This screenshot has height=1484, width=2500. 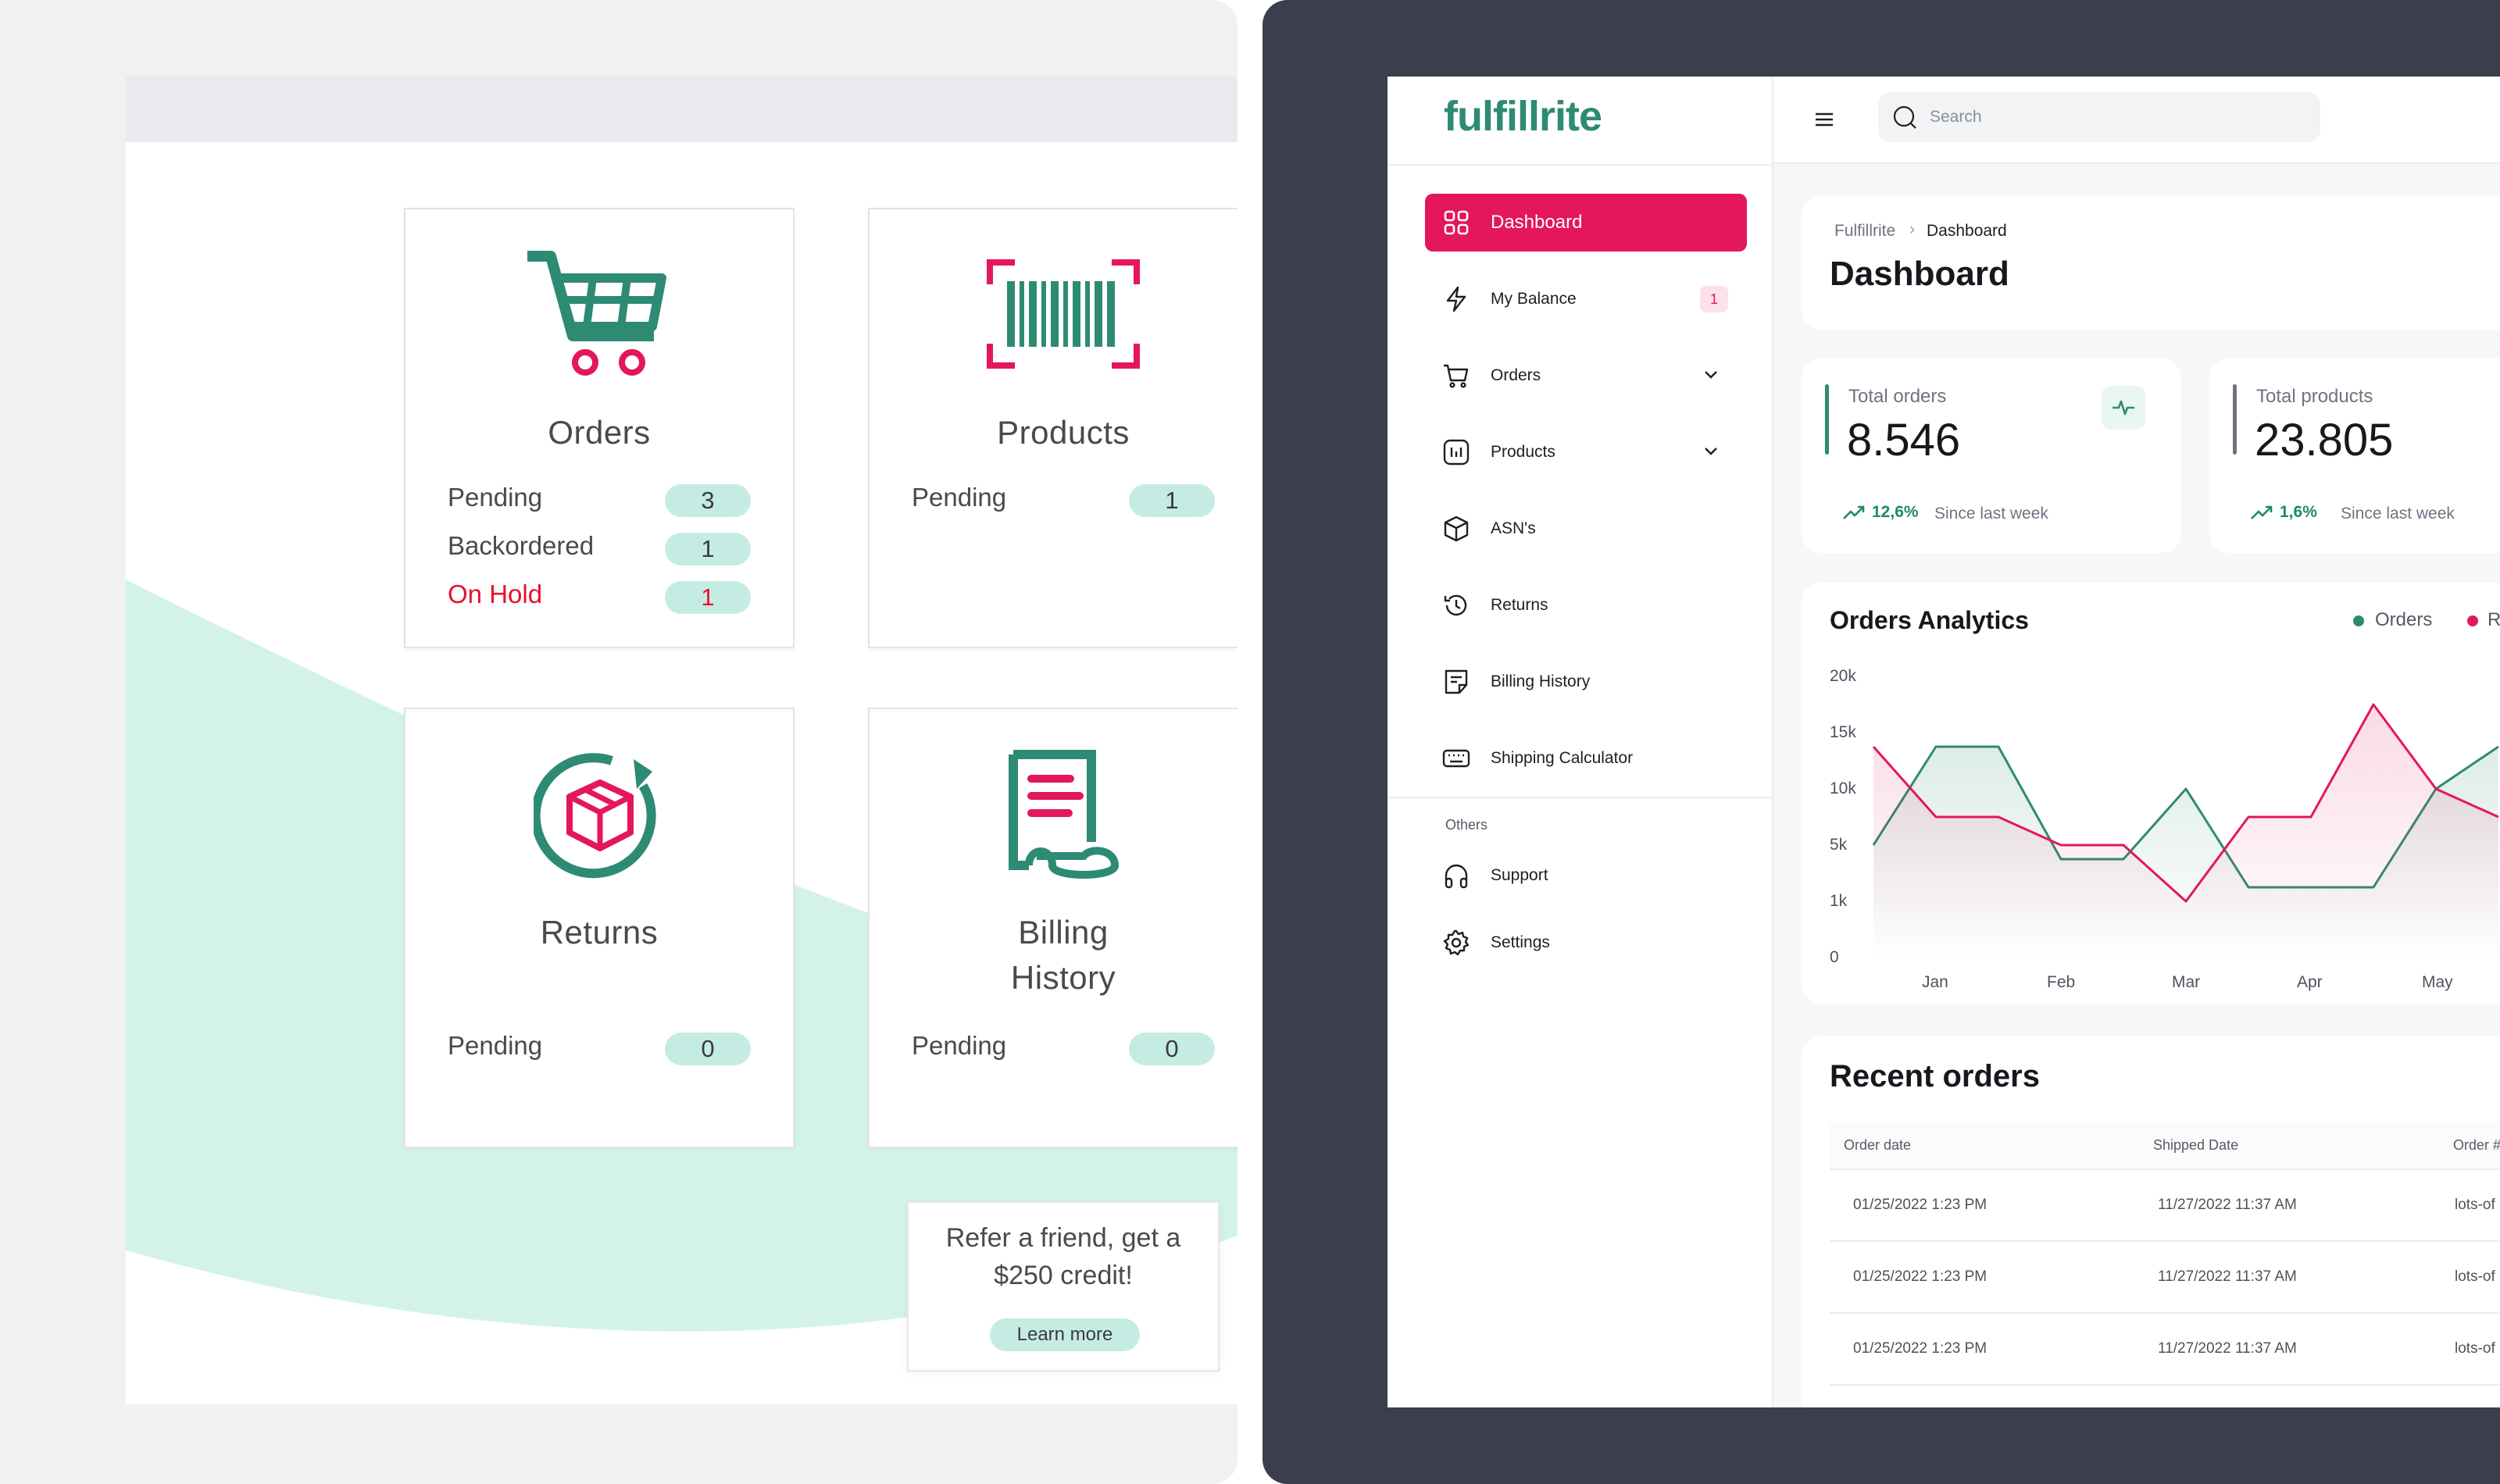 I want to click on backordered-count-badge: 1, so click(x=708, y=549).